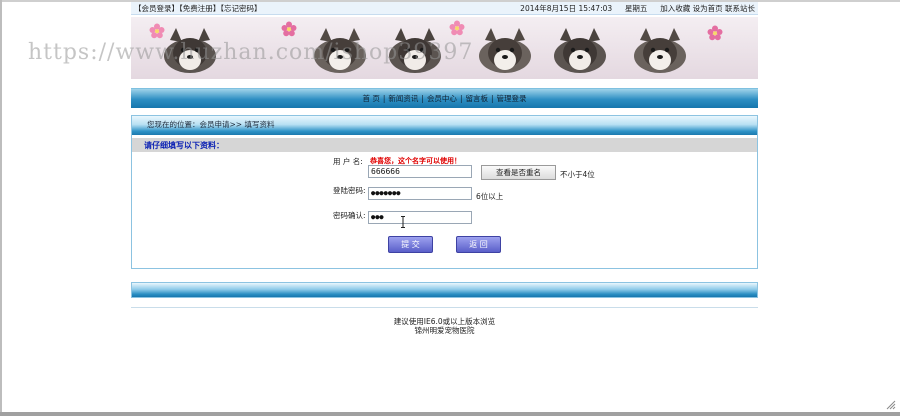  Describe the element at coordinates (410, 244) in the screenshot. I see `submit-button: 提 交` at that location.